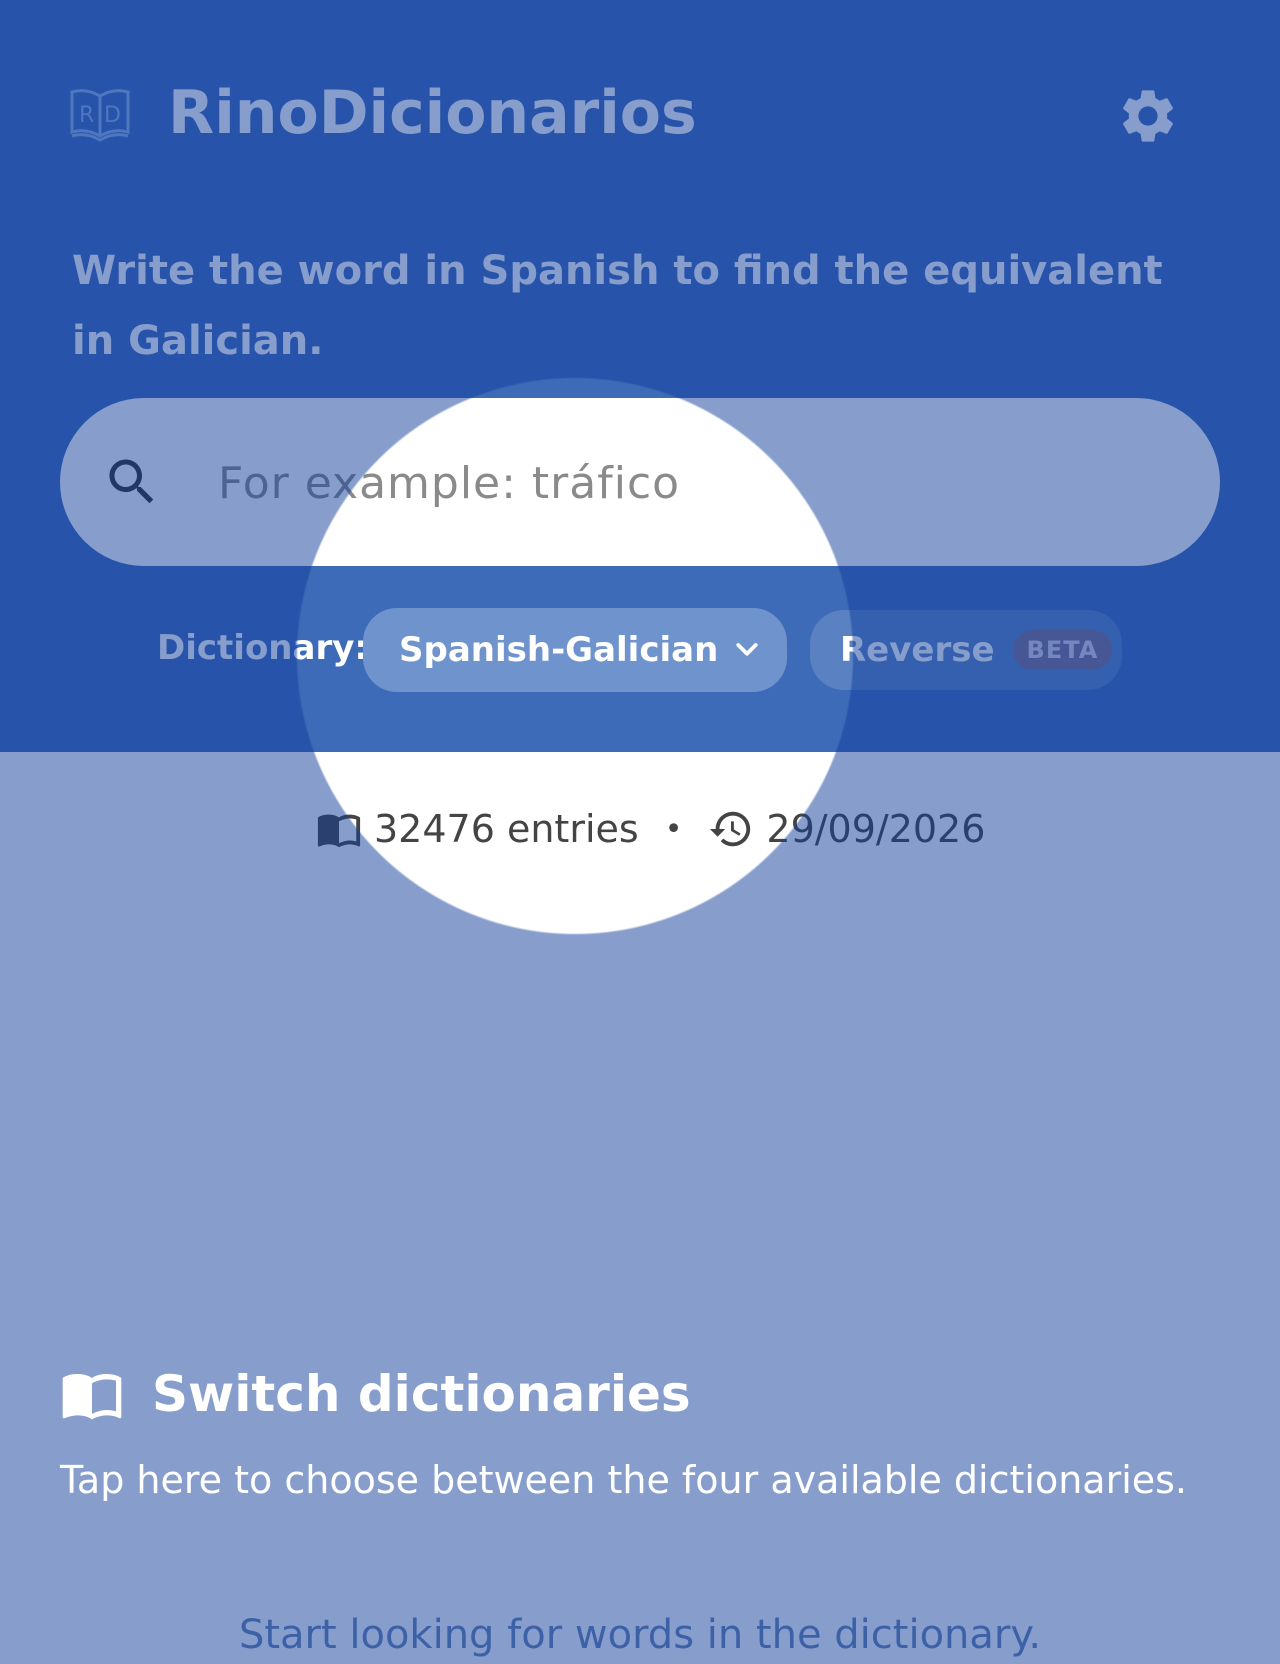 The height and width of the screenshot is (1664, 1280). What do you see at coordinates (421, 1394) in the screenshot?
I see `coach-mark-title: Switch dictionaries` at bounding box center [421, 1394].